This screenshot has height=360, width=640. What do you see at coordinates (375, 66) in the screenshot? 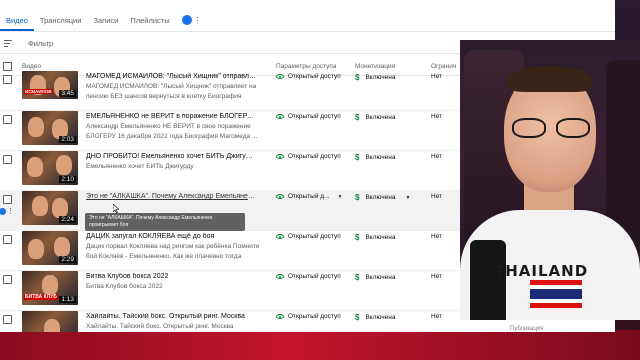
I see `column-monetization: Монетизация` at bounding box center [375, 66].